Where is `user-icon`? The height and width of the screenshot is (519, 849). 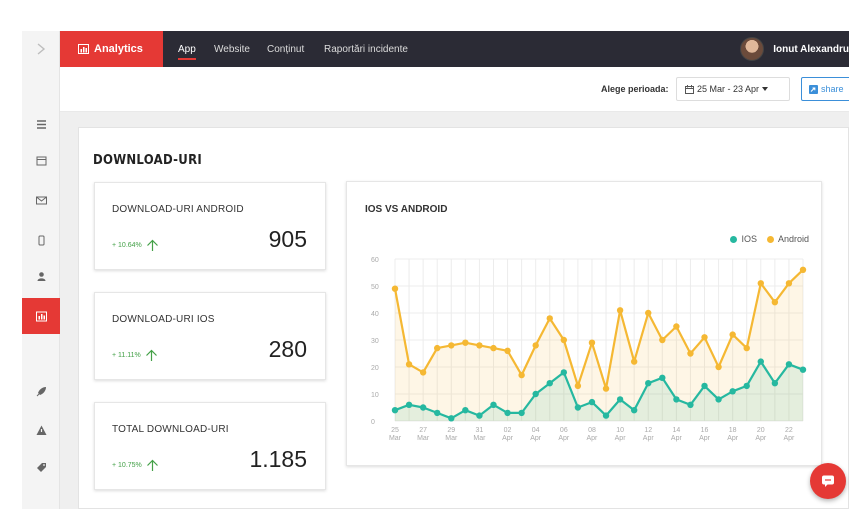
user-icon is located at coordinates (41, 276).